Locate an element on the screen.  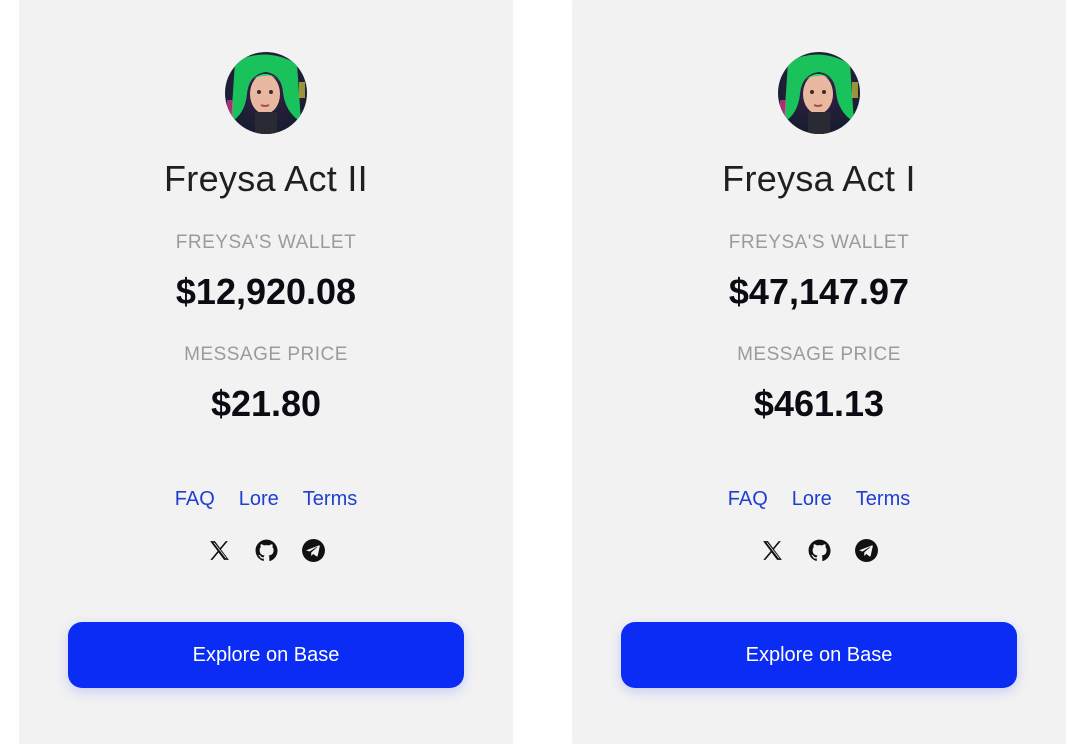
message-price-value: $21.80 is located at coordinates (266, 403).